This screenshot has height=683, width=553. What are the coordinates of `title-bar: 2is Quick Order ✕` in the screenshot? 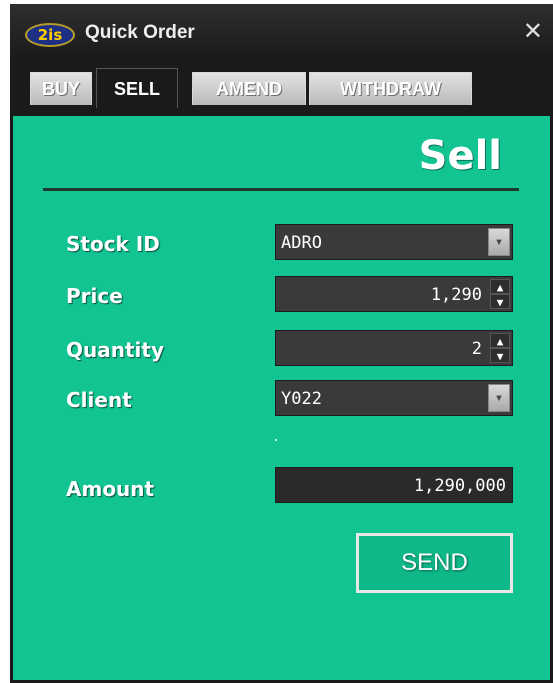 It's located at (281, 30).